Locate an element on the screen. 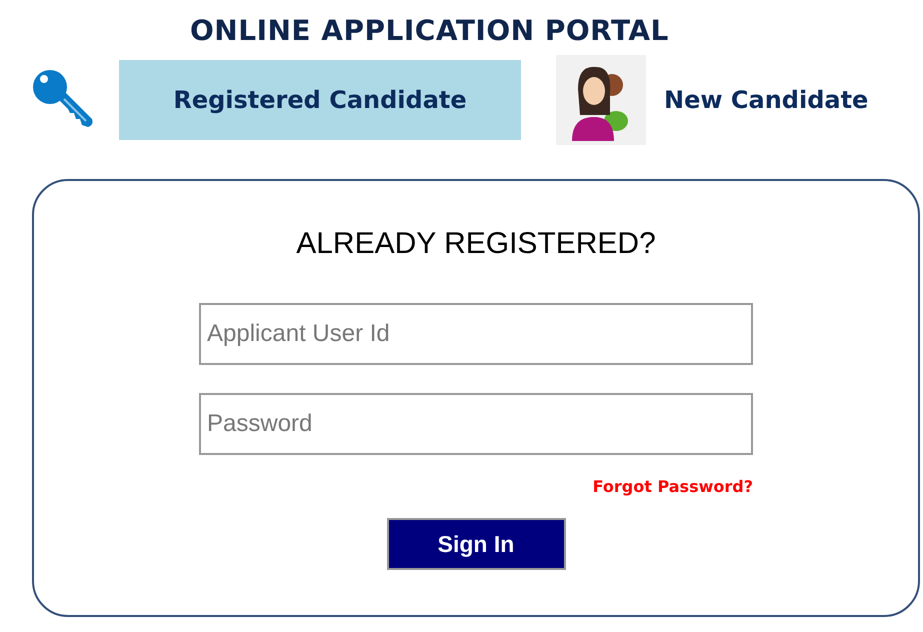 The width and height of the screenshot is (923, 632). sign-in-button: Sign In is located at coordinates (476, 544).